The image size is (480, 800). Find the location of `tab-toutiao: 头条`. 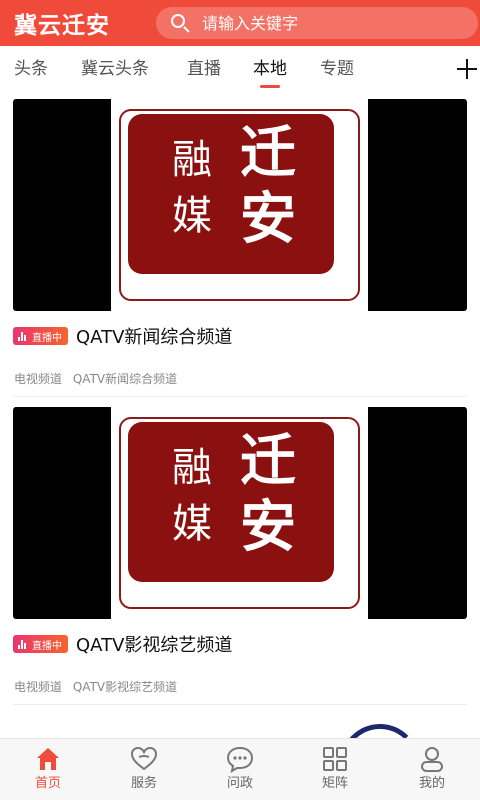

tab-toutiao: 头条 is located at coordinates (31, 69).